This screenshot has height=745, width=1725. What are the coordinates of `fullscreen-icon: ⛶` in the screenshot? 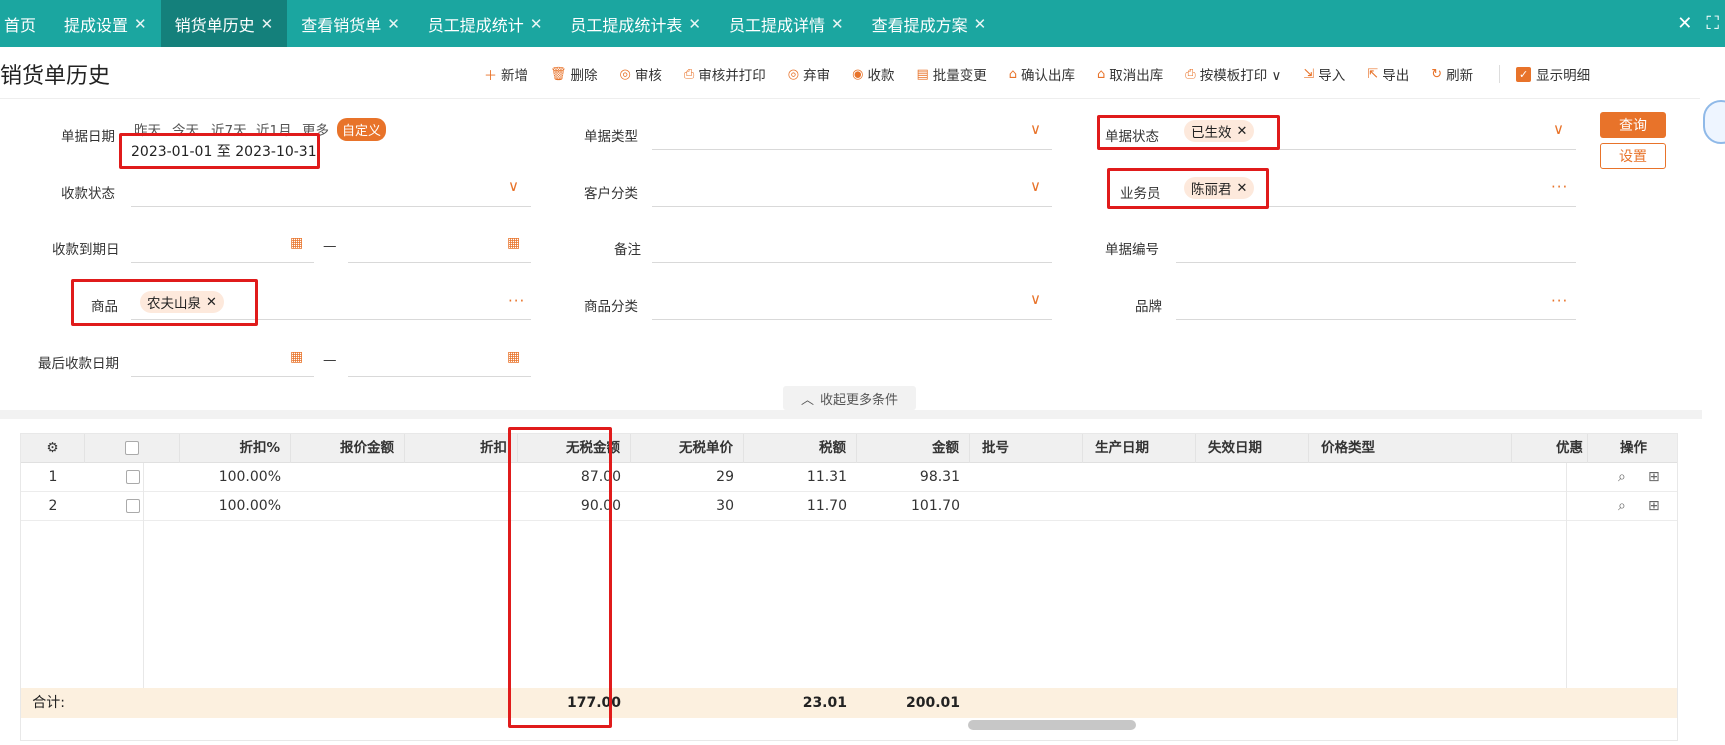 It's located at (1712, 23).